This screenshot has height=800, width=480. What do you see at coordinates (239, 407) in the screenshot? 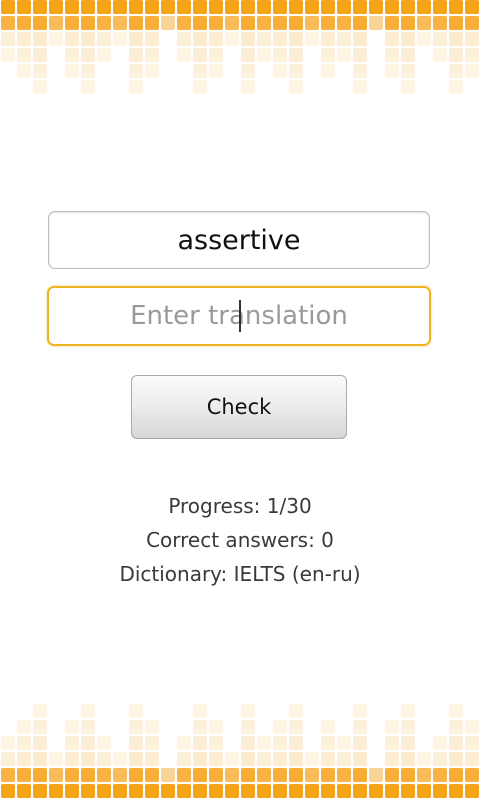
I see `check-button: Check` at bounding box center [239, 407].